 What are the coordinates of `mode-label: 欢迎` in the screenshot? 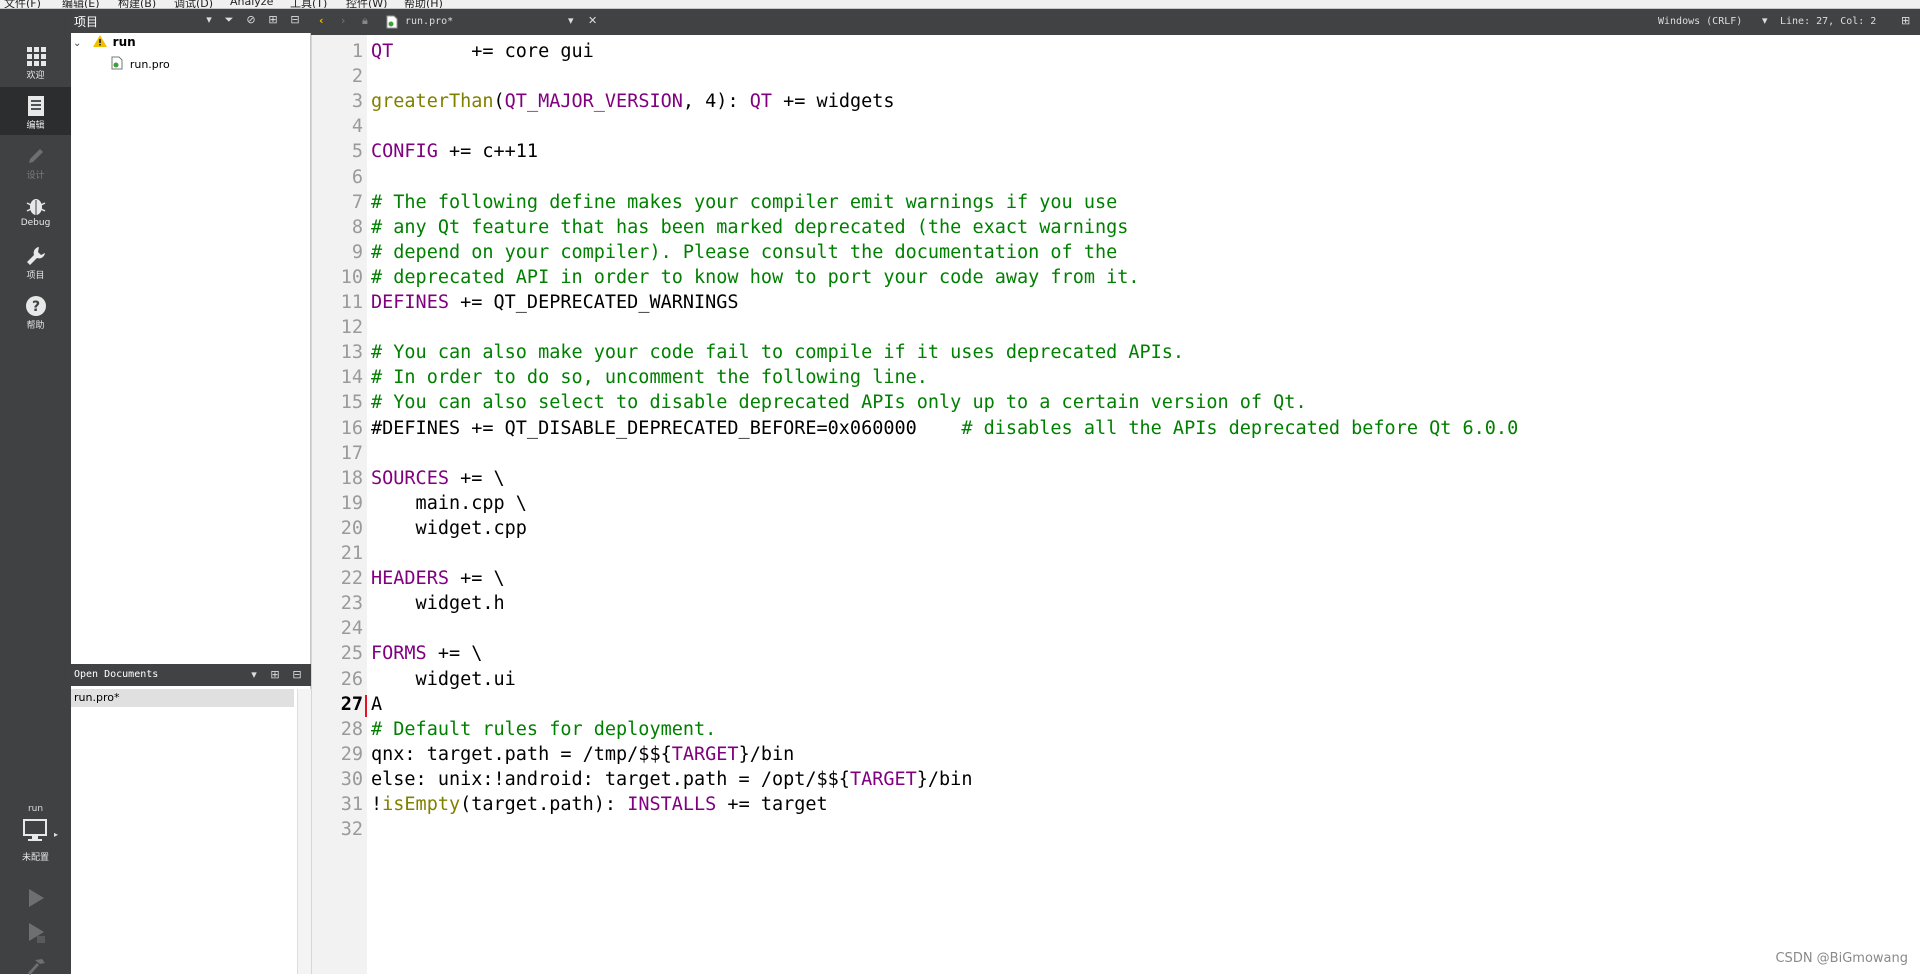 It's located at (35, 74).